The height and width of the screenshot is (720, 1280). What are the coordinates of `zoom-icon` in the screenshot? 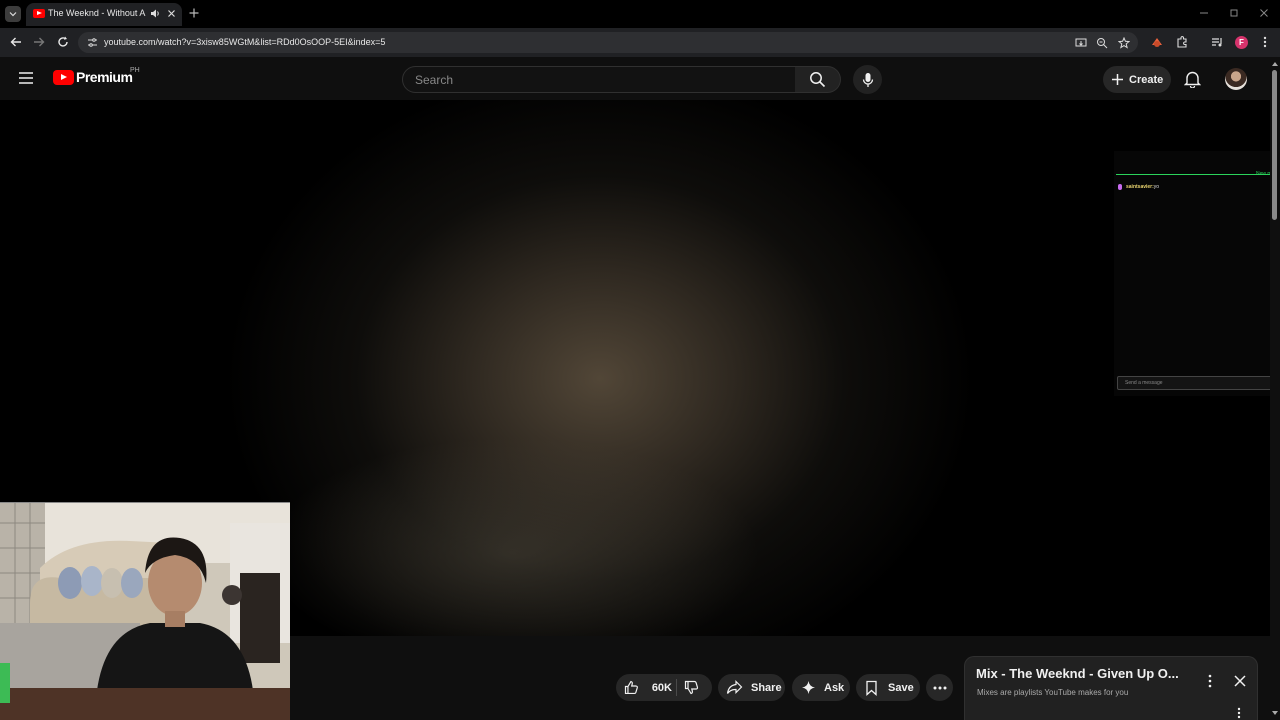 It's located at (1102, 43).